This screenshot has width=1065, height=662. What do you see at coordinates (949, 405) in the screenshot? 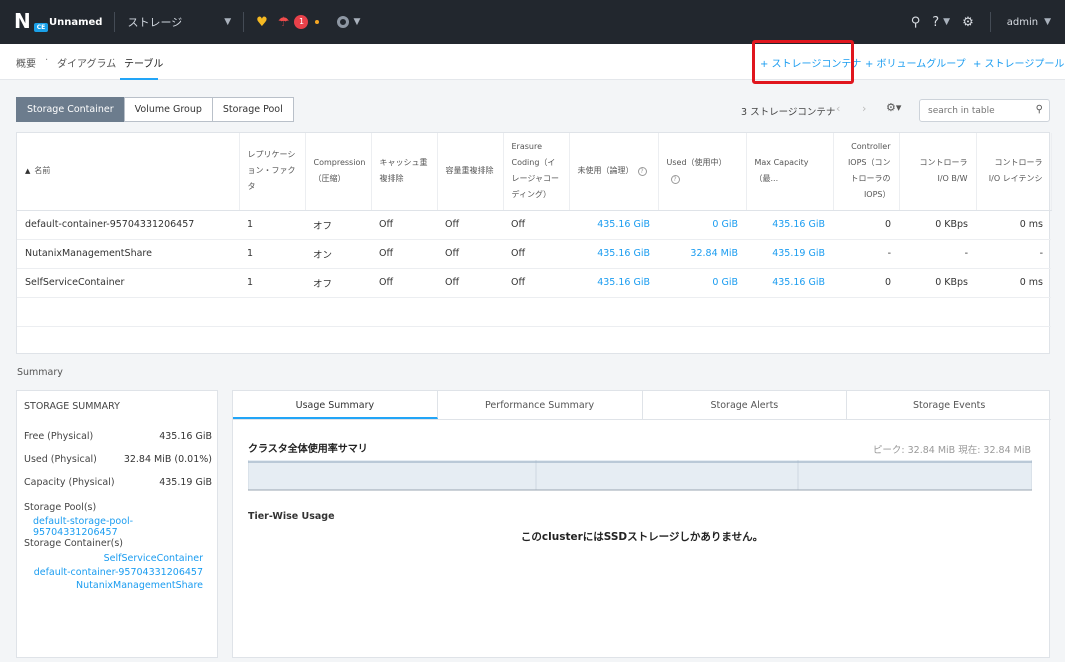
I see `tab-storage-events: Storage Events` at bounding box center [949, 405].